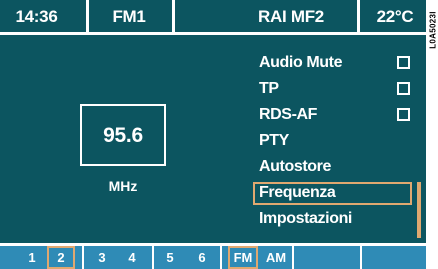 This screenshot has height=269, width=438. What do you see at coordinates (295, 167) in the screenshot?
I see `menu-item-autostore: Autostore` at bounding box center [295, 167].